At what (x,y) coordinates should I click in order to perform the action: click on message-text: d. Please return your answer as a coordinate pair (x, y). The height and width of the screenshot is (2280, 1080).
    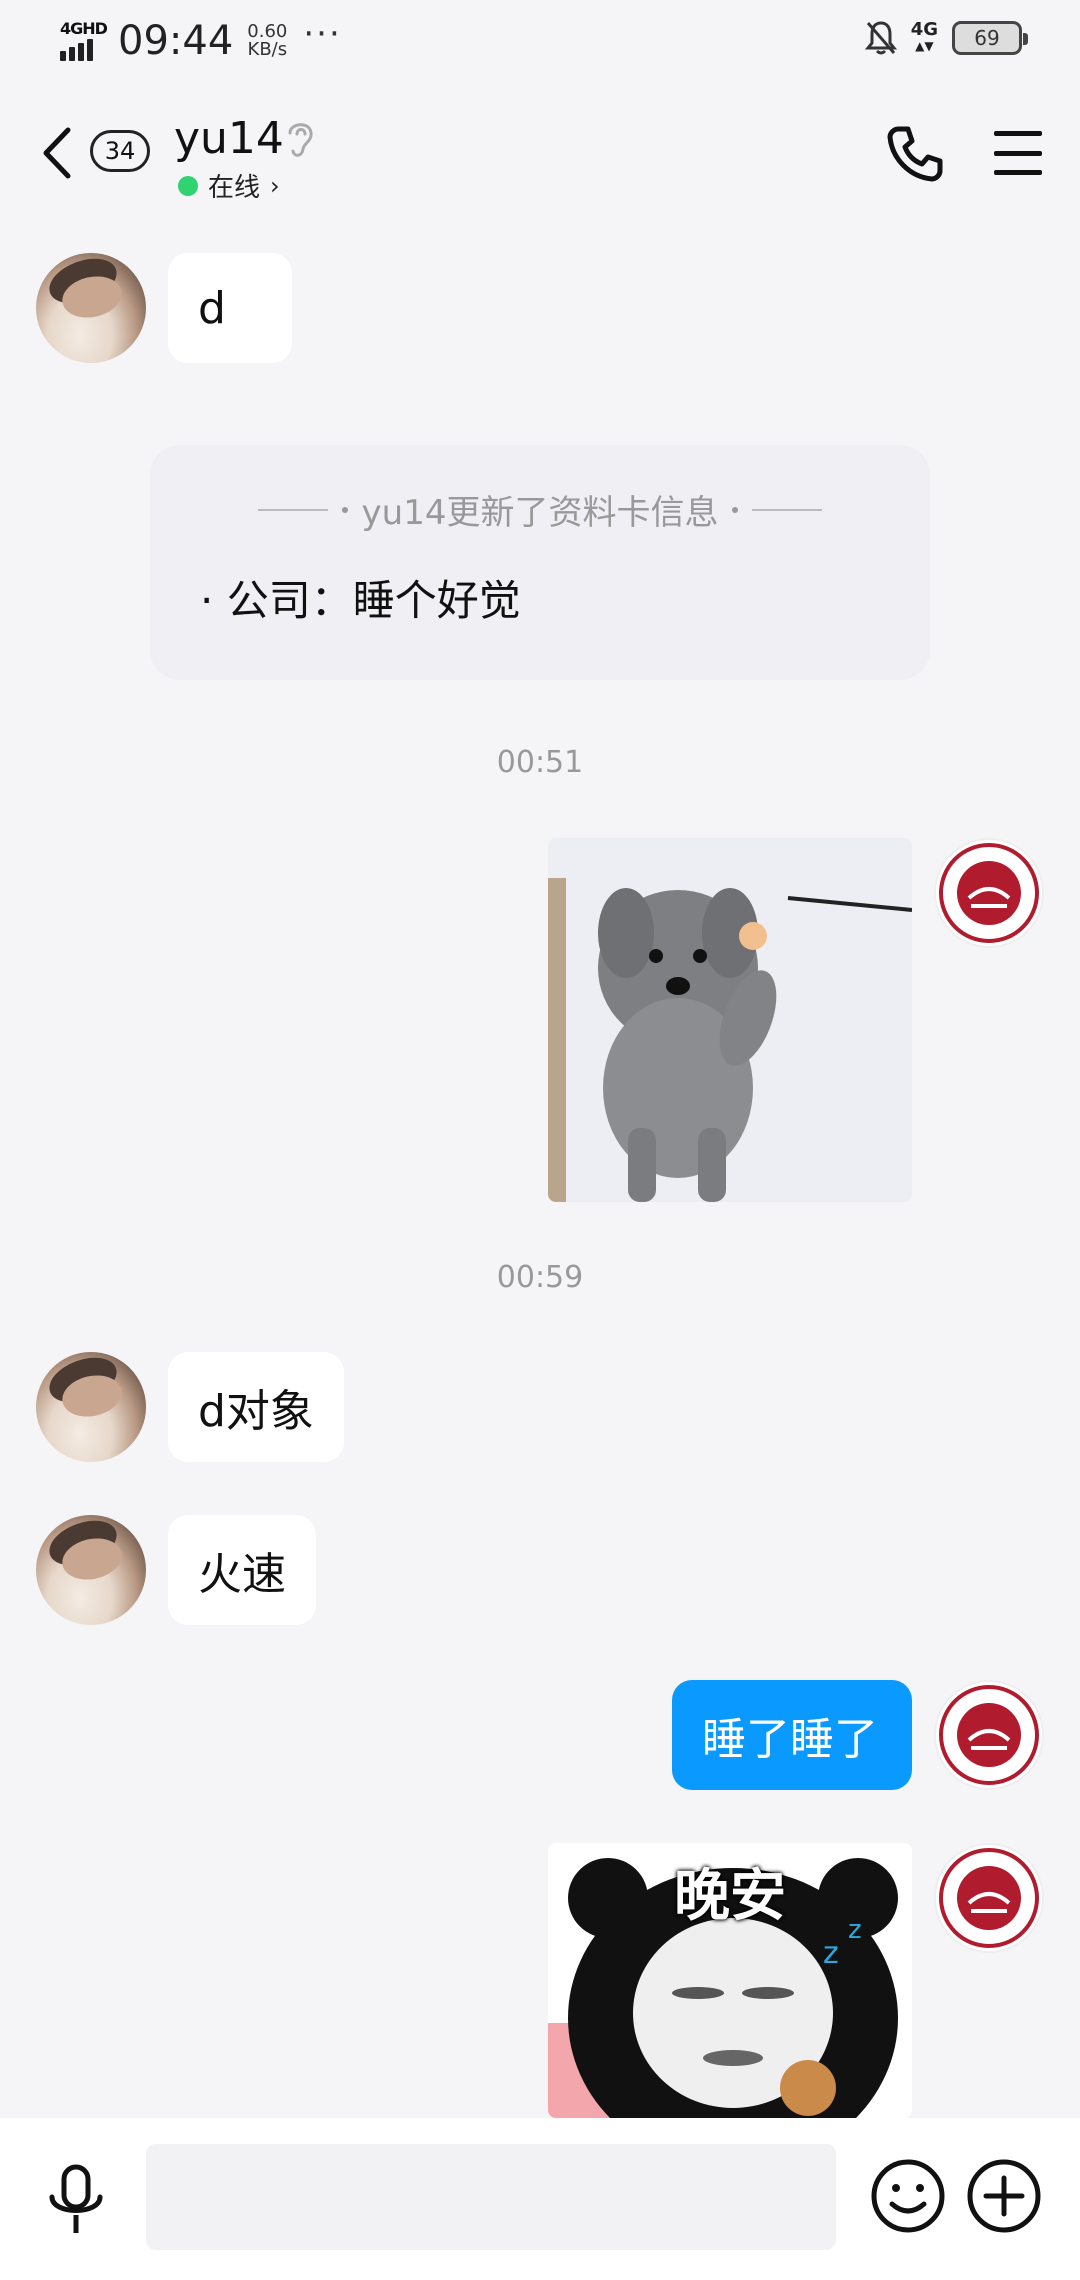
    Looking at the image, I should click on (212, 308).